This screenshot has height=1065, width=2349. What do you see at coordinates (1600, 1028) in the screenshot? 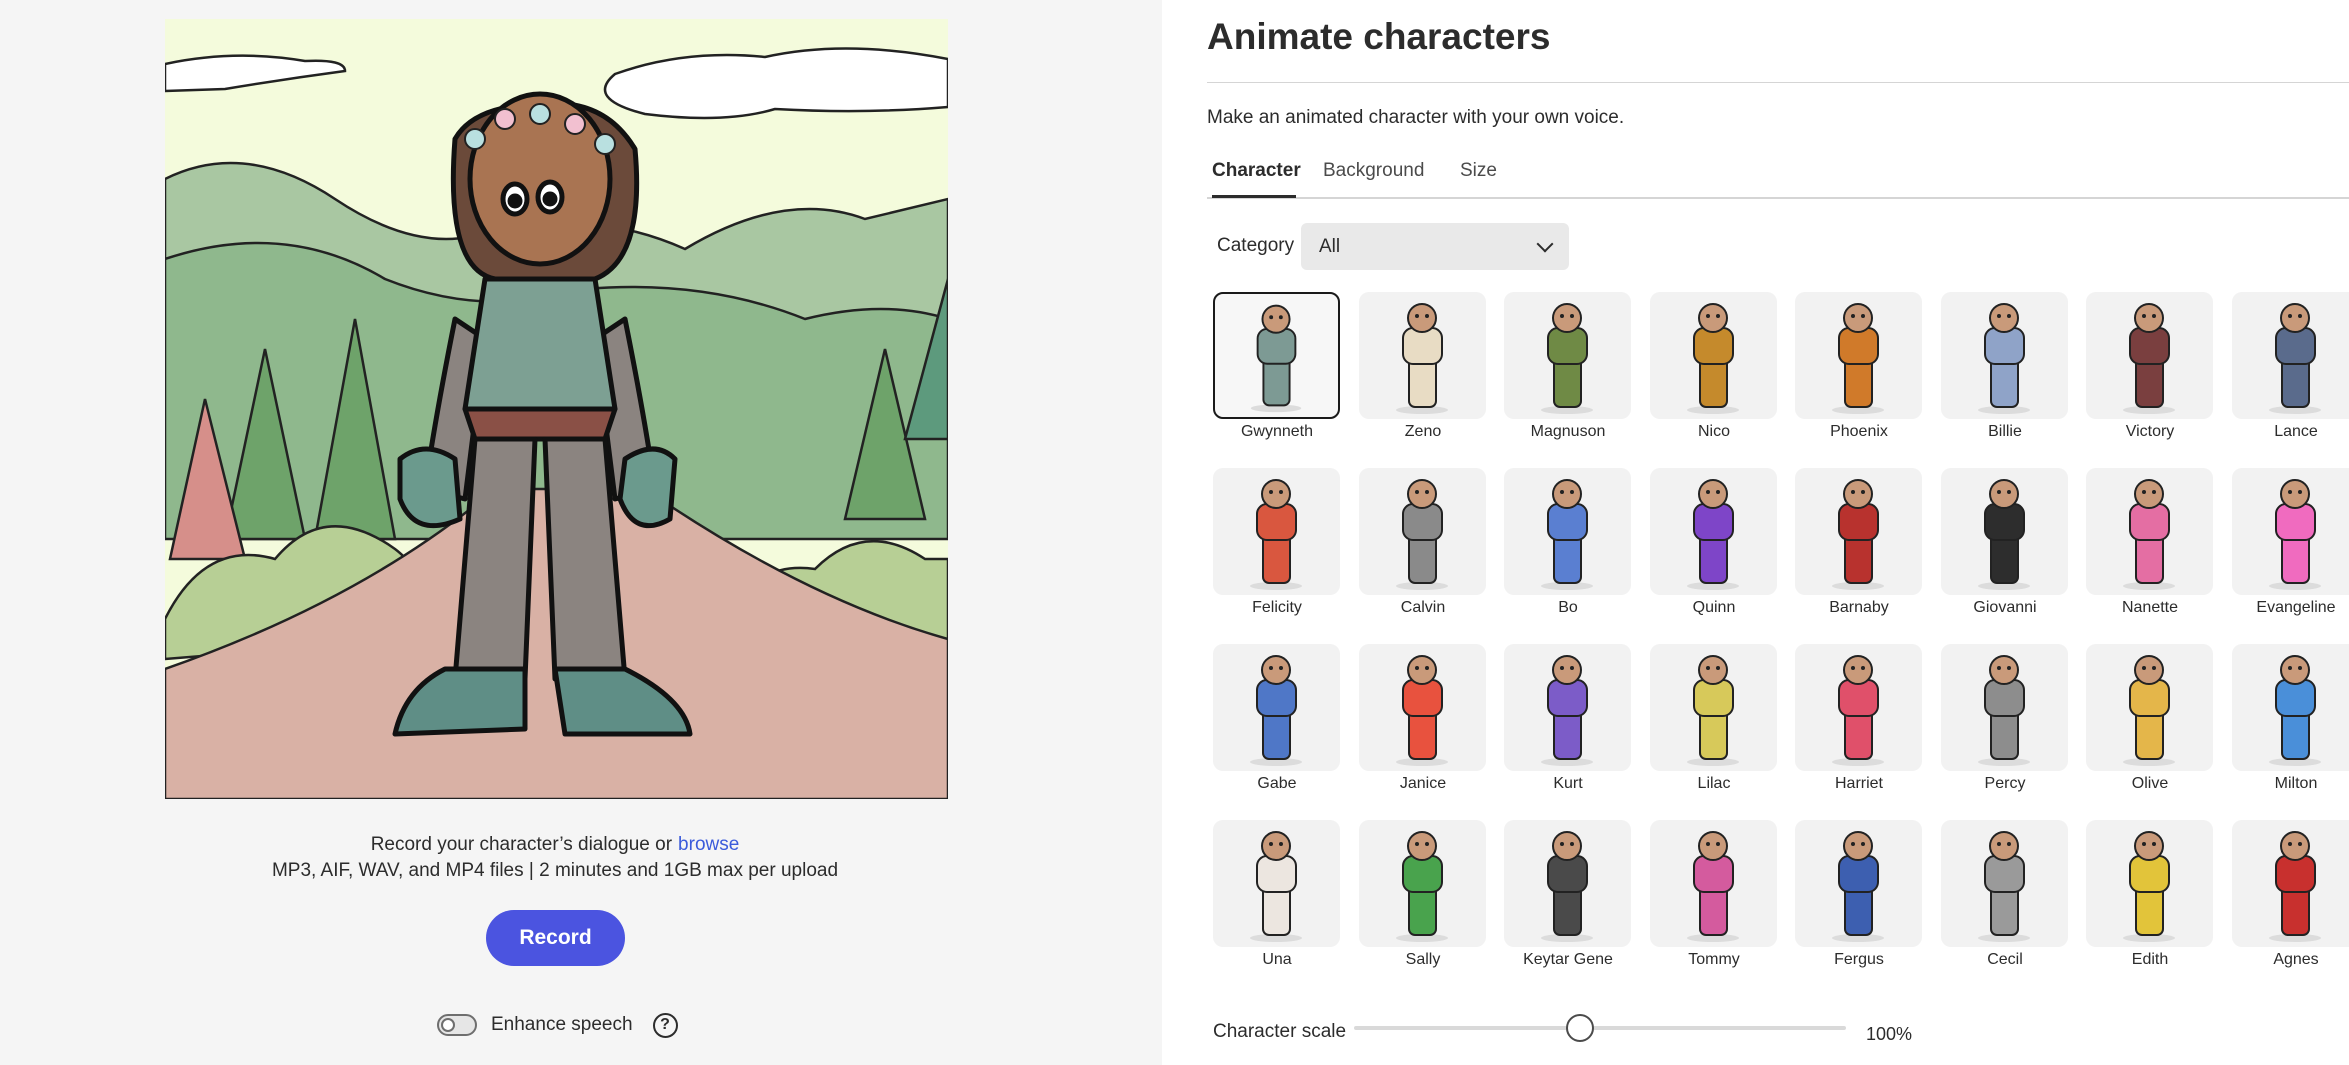
I see `character-scale-slider` at bounding box center [1600, 1028].